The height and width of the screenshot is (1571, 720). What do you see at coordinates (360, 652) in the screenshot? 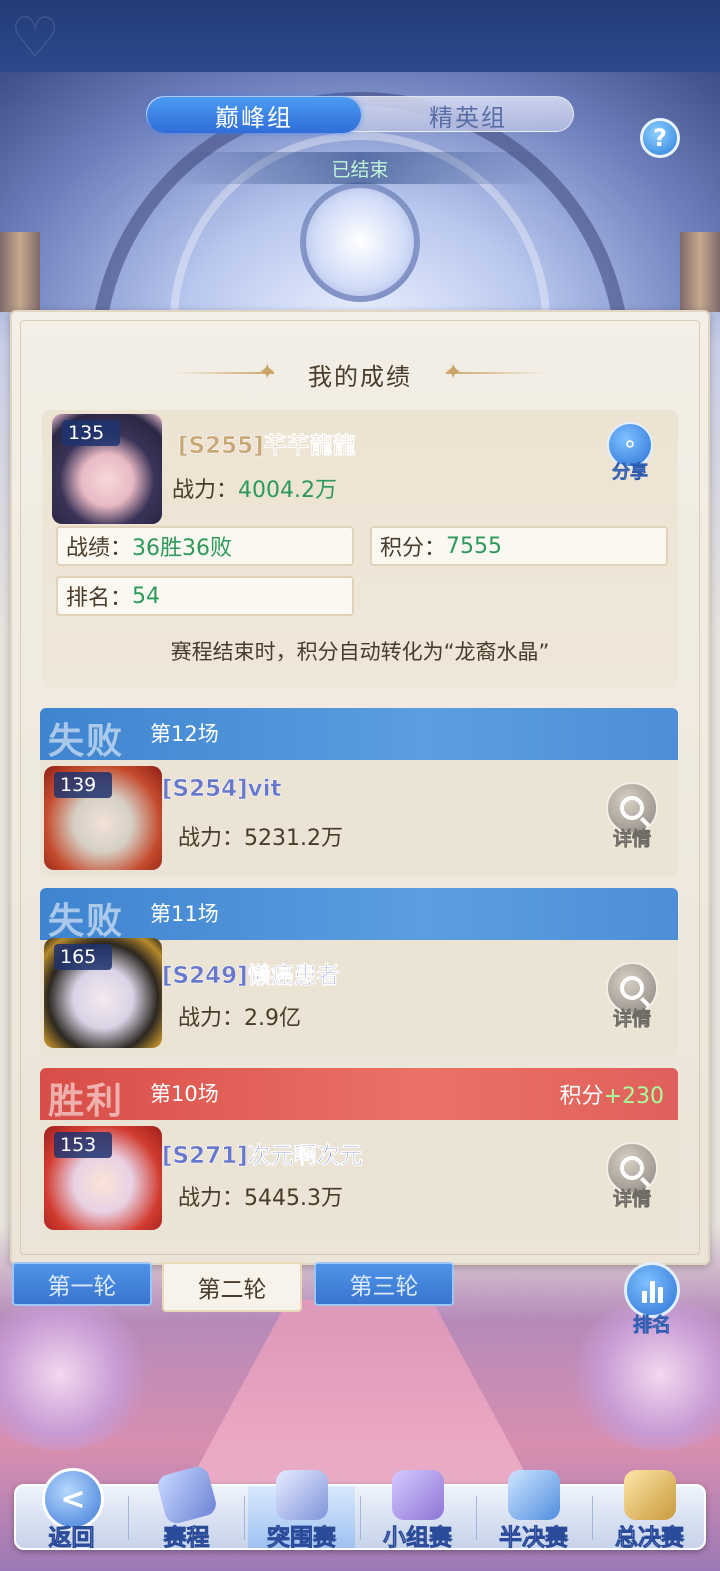
I see `conversion-note: 赛程结束时，积分自动转化为“龙裔水晶”` at bounding box center [360, 652].